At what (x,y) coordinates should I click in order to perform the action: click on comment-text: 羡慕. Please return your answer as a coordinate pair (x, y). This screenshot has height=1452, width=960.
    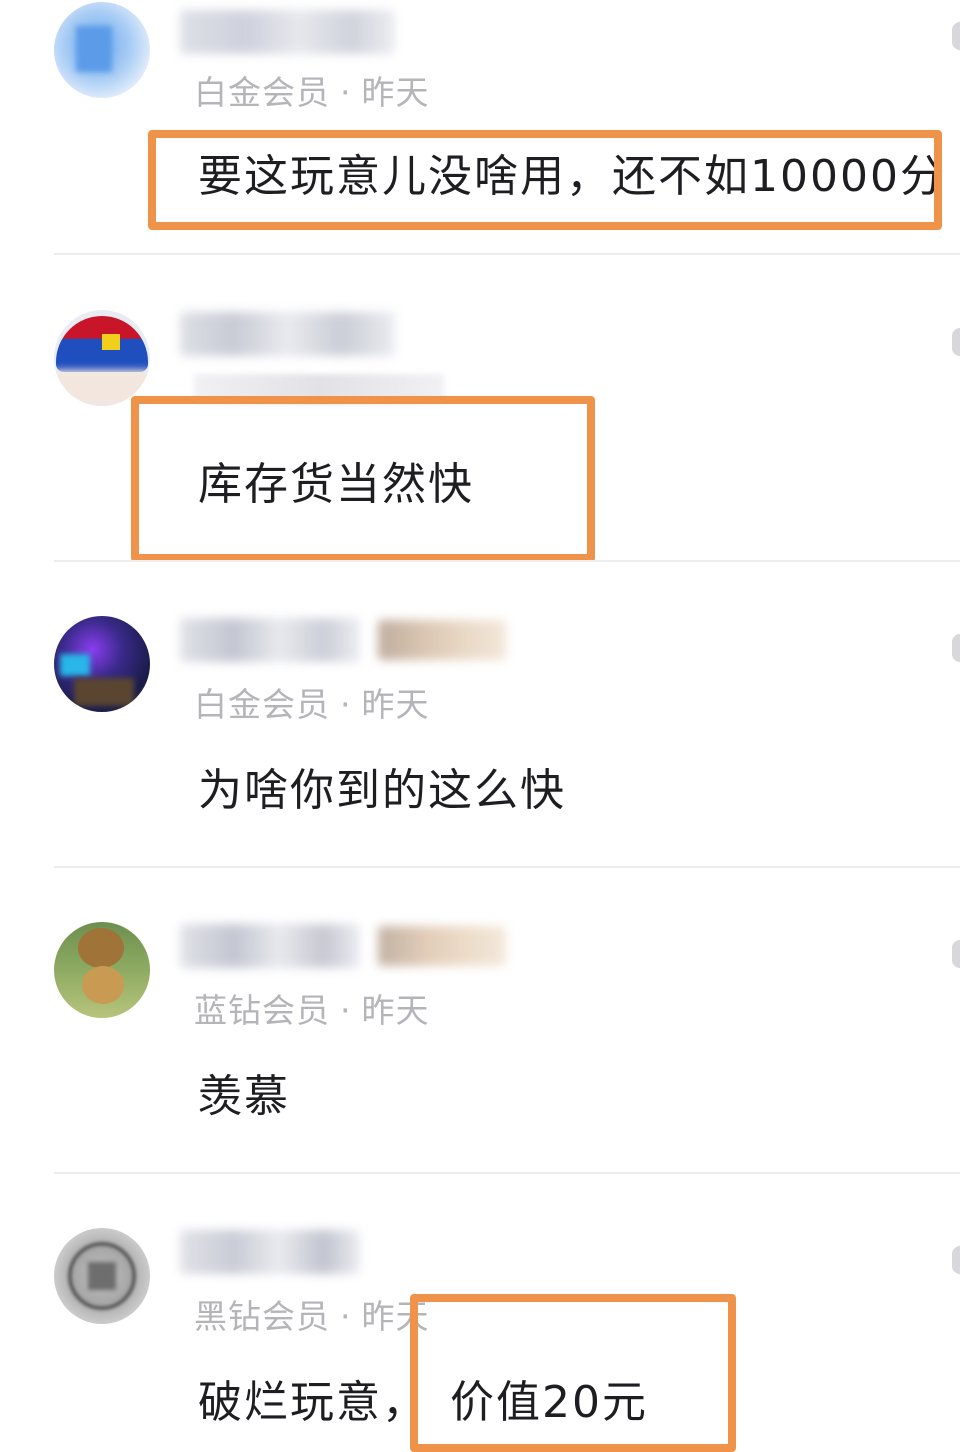
    Looking at the image, I should click on (244, 1096).